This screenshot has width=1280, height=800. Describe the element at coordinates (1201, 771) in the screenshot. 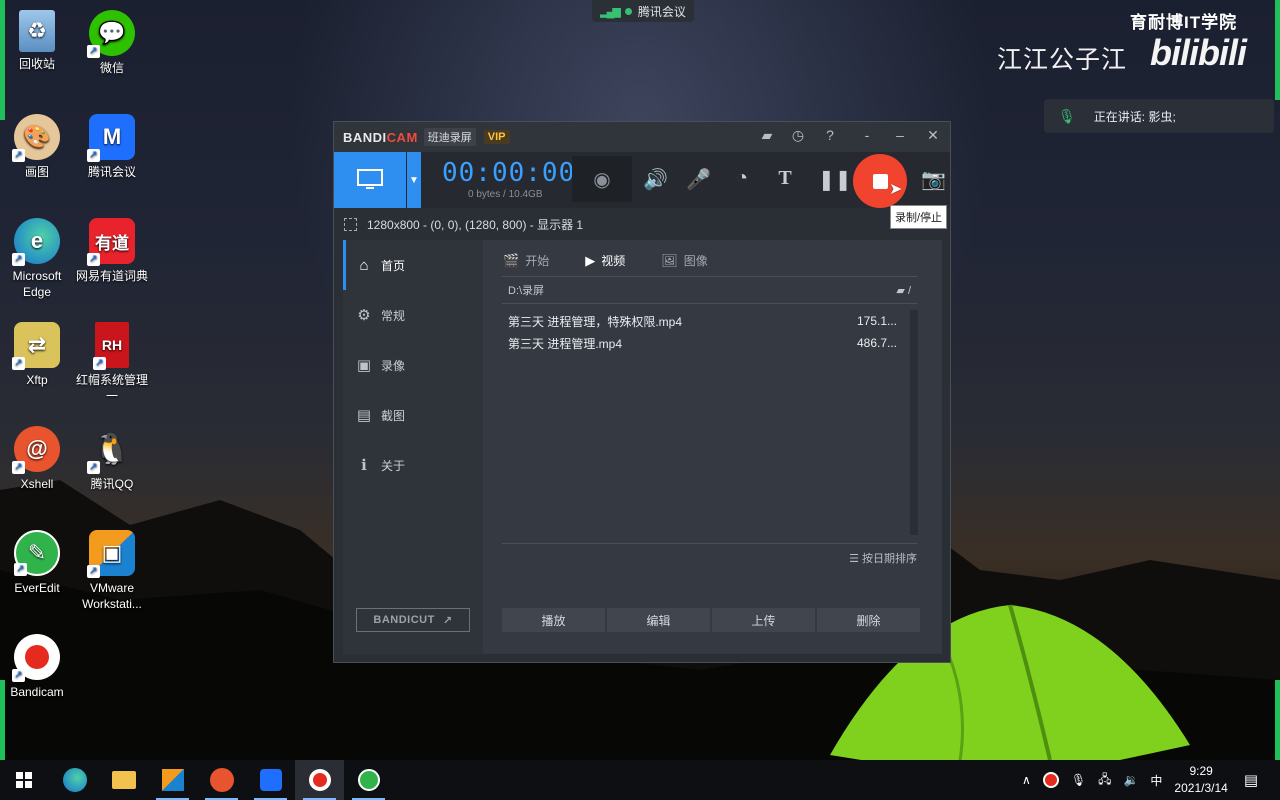

I see `clock-time: 9:29` at that location.